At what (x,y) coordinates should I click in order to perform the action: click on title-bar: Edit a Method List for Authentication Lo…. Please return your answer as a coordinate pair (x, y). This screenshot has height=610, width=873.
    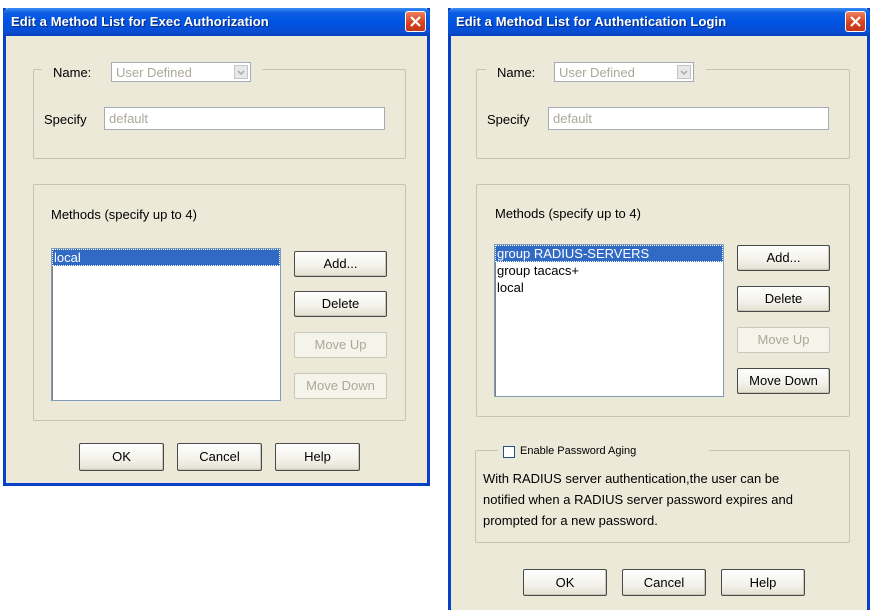
    Looking at the image, I should click on (659, 22).